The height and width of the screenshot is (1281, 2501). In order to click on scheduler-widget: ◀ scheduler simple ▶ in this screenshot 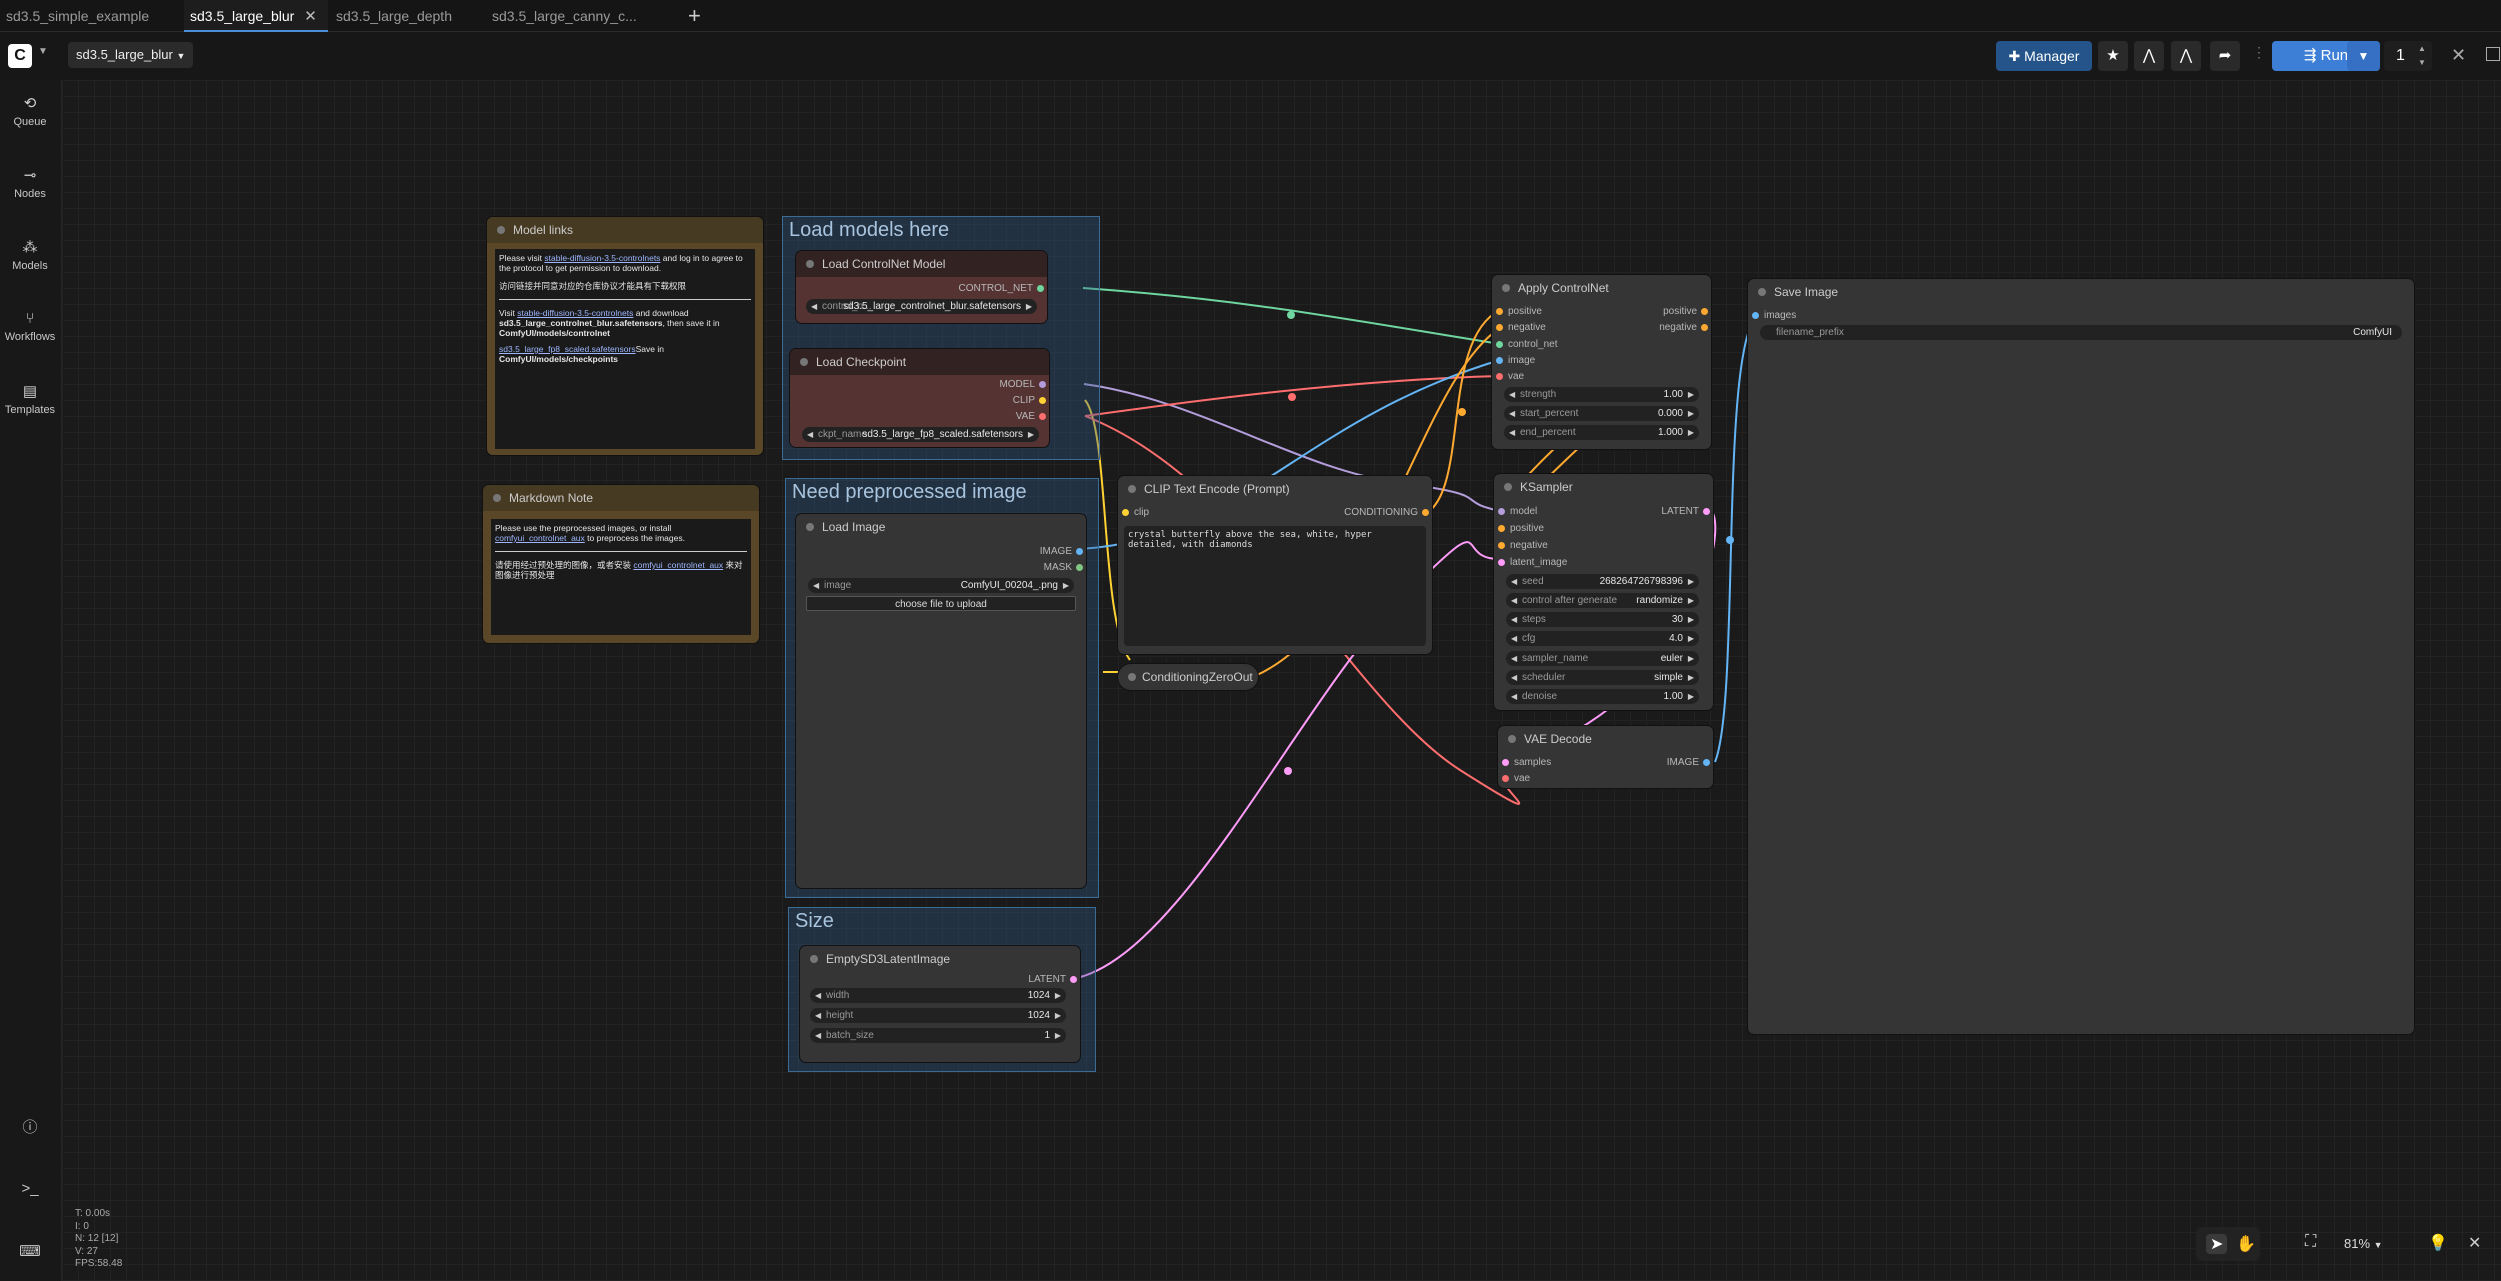, I will do `click(1602, 677)`.